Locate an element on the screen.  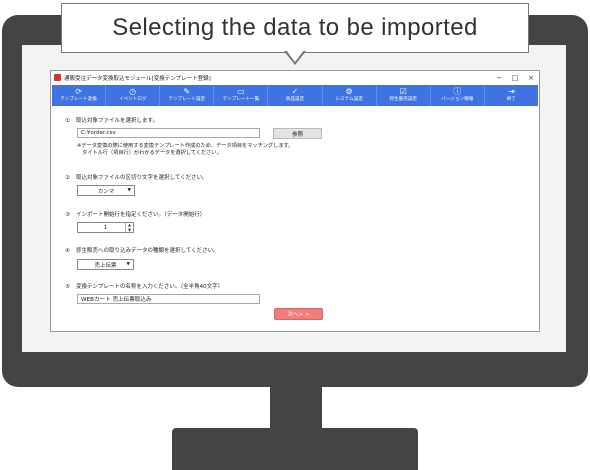
toolbar-label: システム設定 is located at coordinates (349, 99).